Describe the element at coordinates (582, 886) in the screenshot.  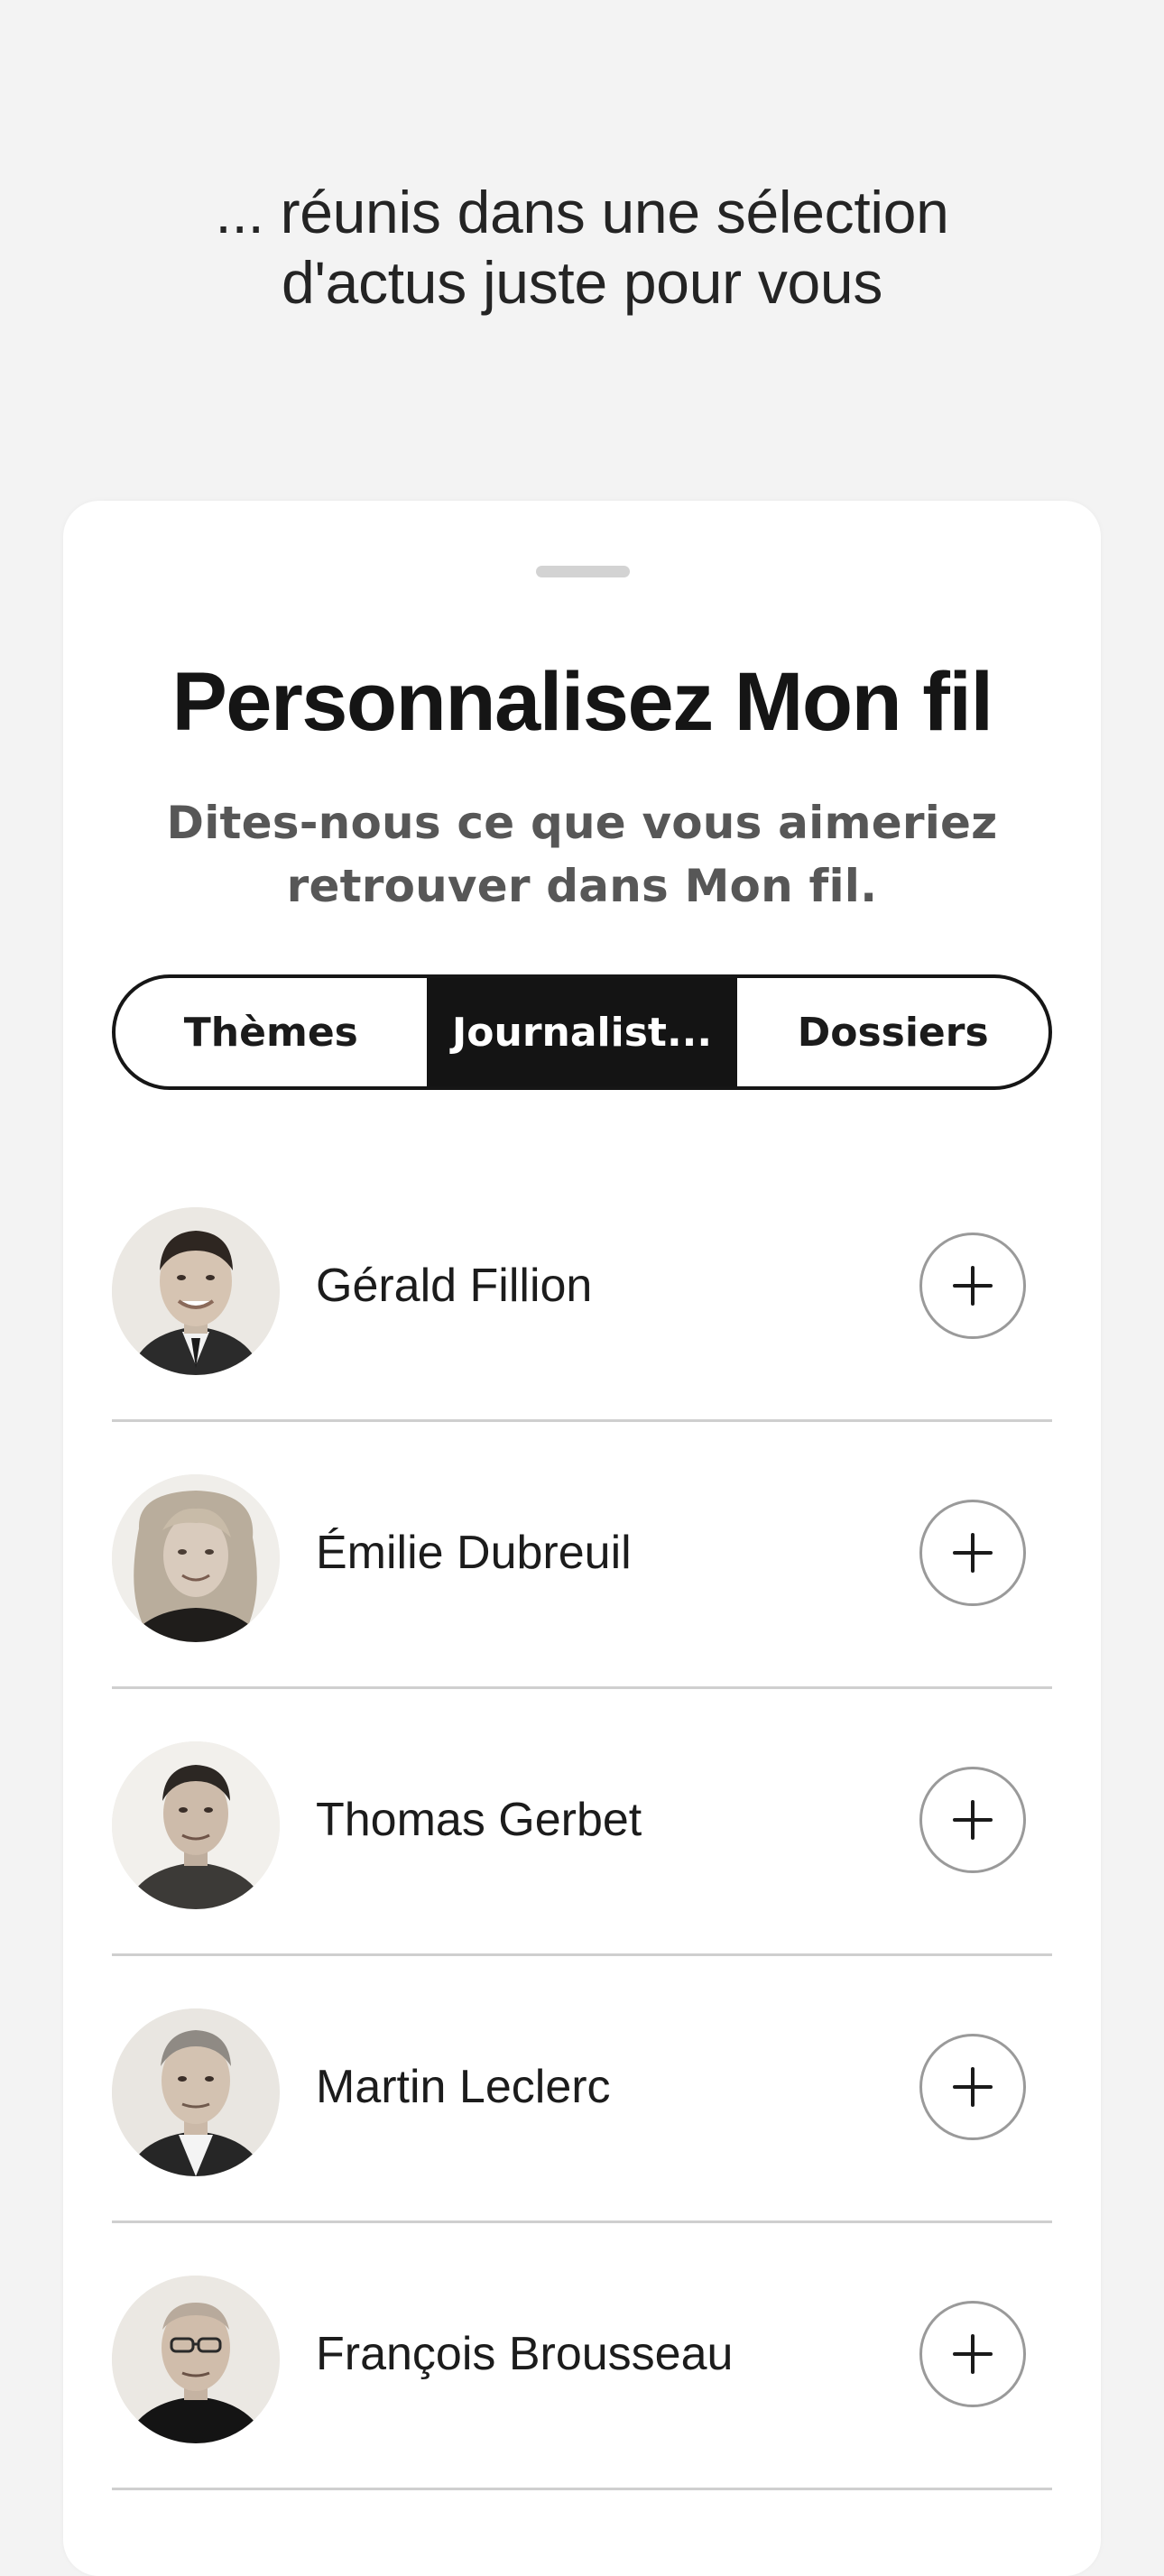
I see `sheet-subtitle-line-2: retrouver dans Mon fil.` at that location.